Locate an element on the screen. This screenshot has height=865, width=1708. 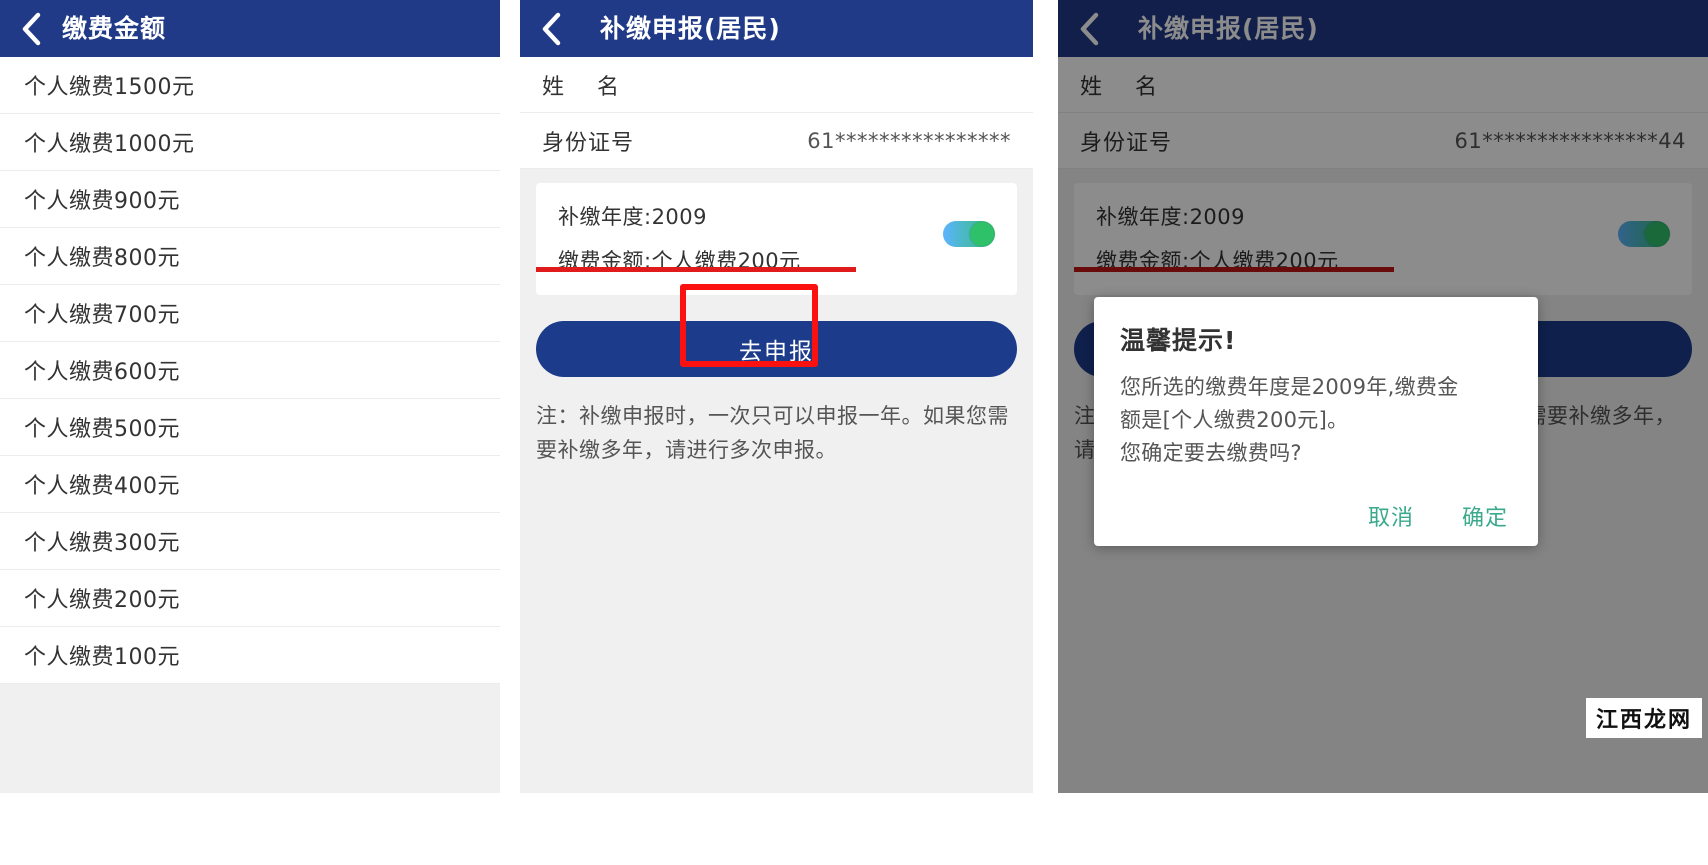
list-bottom-space is located at coordinates (250, 738).